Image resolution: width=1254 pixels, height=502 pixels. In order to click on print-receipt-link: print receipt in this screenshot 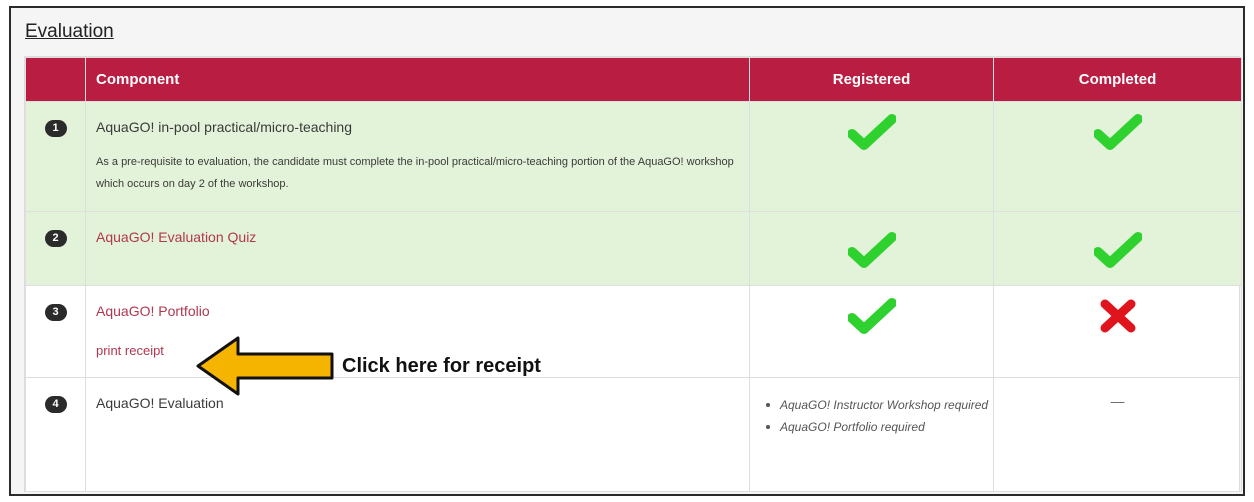, I will do `click(130, 350)`.